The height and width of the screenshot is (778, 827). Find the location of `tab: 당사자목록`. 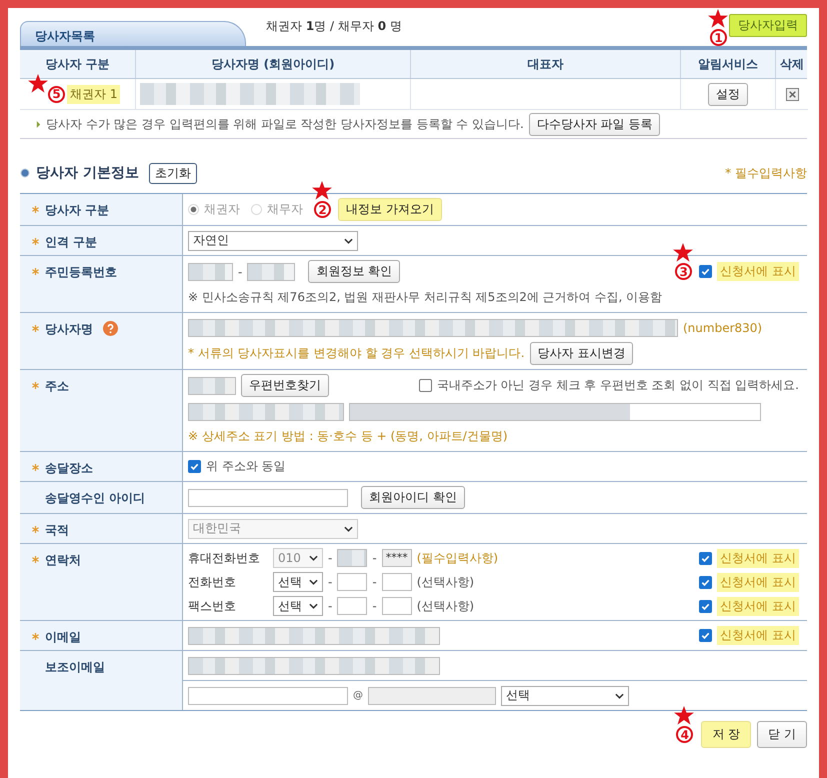

tab: 당사자목록 is located at coordinates (133, 33).